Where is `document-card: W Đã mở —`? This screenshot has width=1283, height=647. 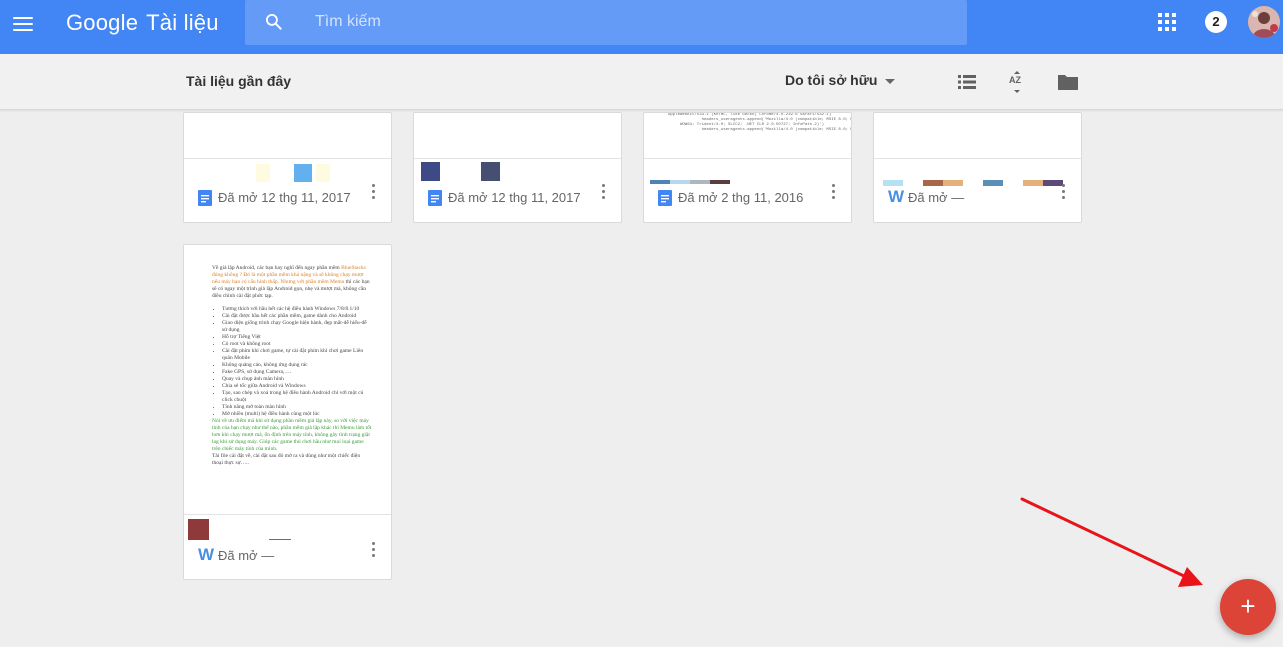 document-card: W Đã mở — is located at coordinates (977, 167).